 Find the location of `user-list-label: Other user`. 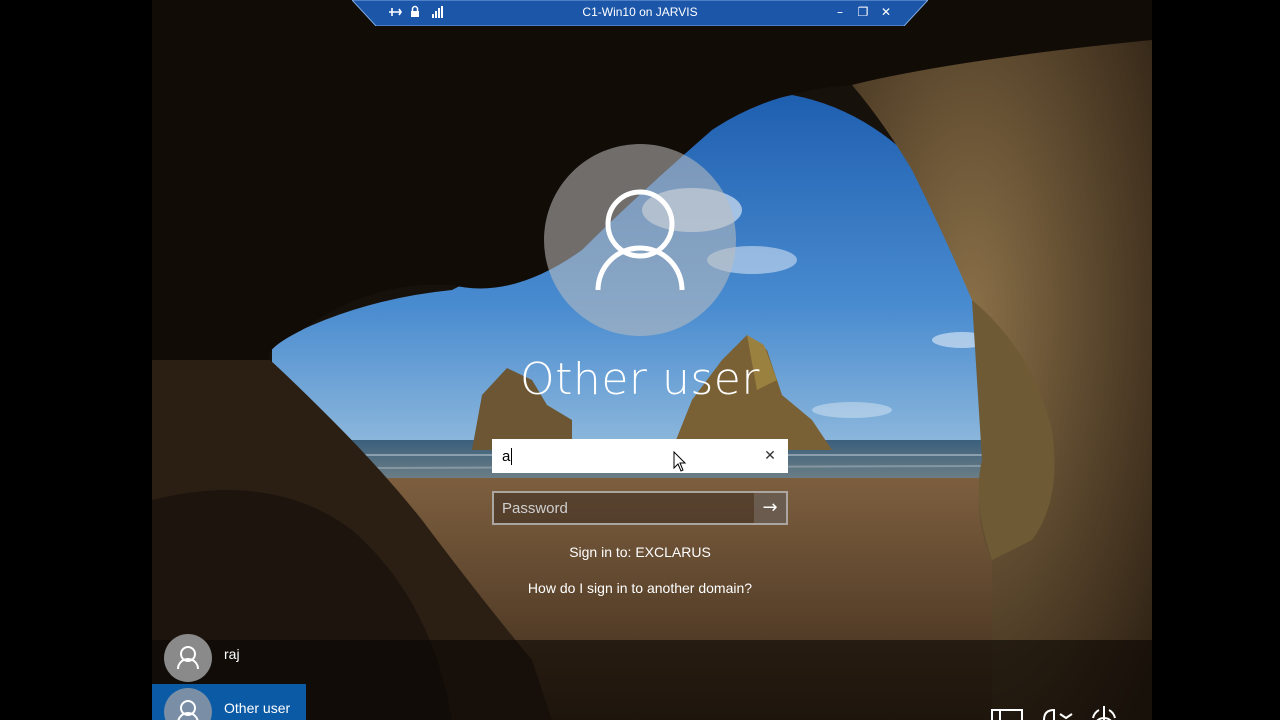

user-list-label: Other user is located at coordinates (257, 708).